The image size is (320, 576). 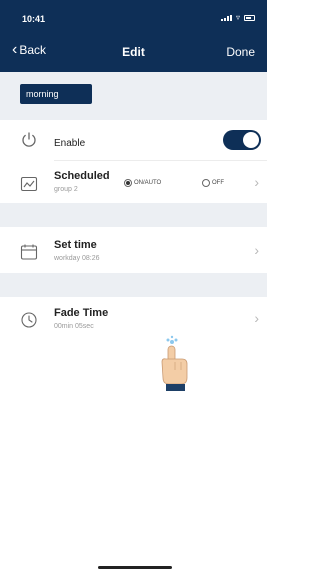 I want to click on scene-name-input: morning, so click(x=56, y=94).